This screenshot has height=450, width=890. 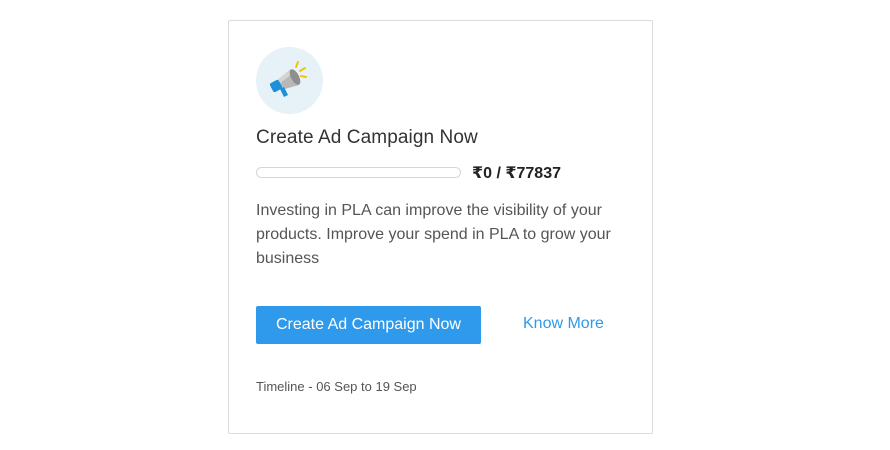 What do you see at coordinates (368, 325) in the screenshot?
I see `create-campaign-button: Create Ad Campaign Now` at bounding box center [368, 325].